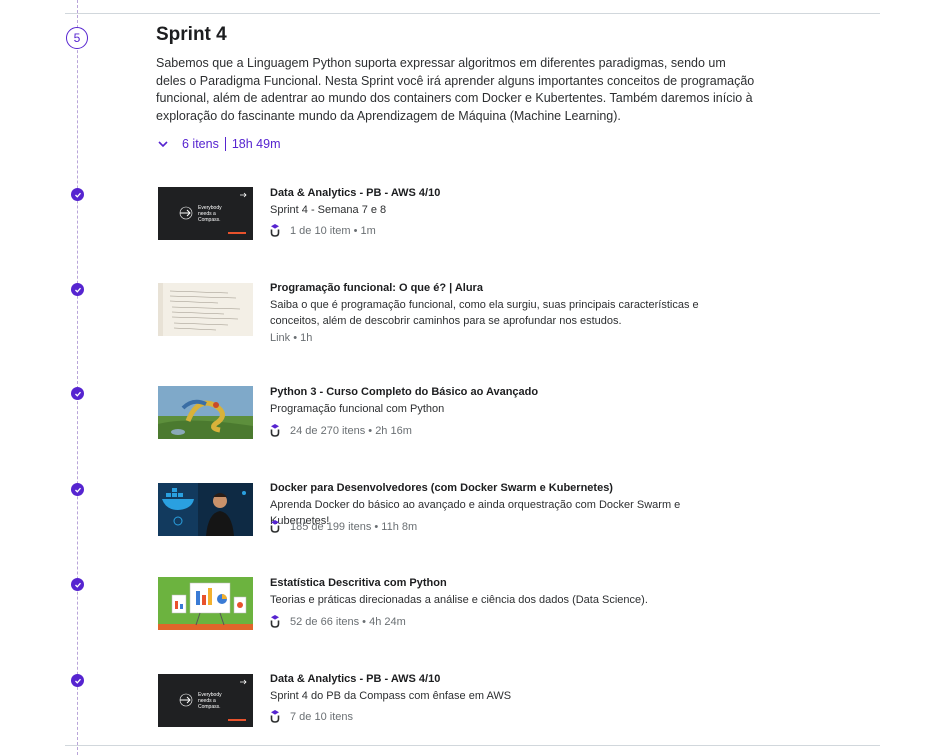  Describe the element at coordinates (472, 745) in the screenshot. I see `section-divider-bottom` at that location.